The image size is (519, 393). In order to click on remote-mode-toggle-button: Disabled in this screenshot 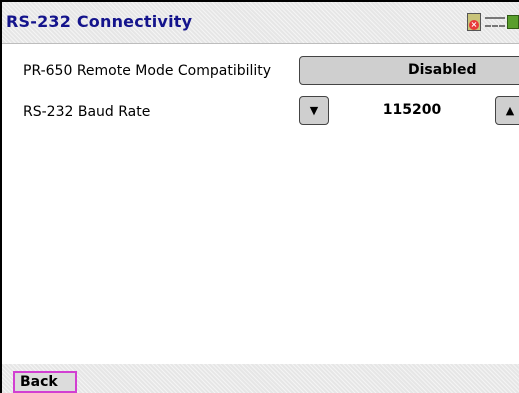, I will do `click(409, 70)`.